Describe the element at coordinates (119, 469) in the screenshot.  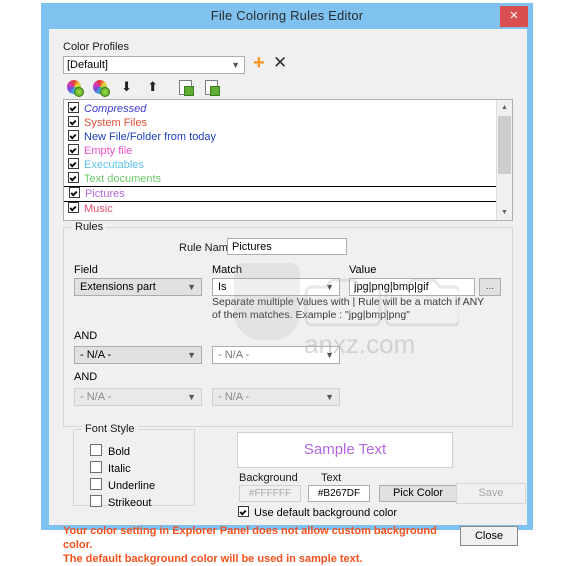
I see `font-style-label: Italic` at that location.